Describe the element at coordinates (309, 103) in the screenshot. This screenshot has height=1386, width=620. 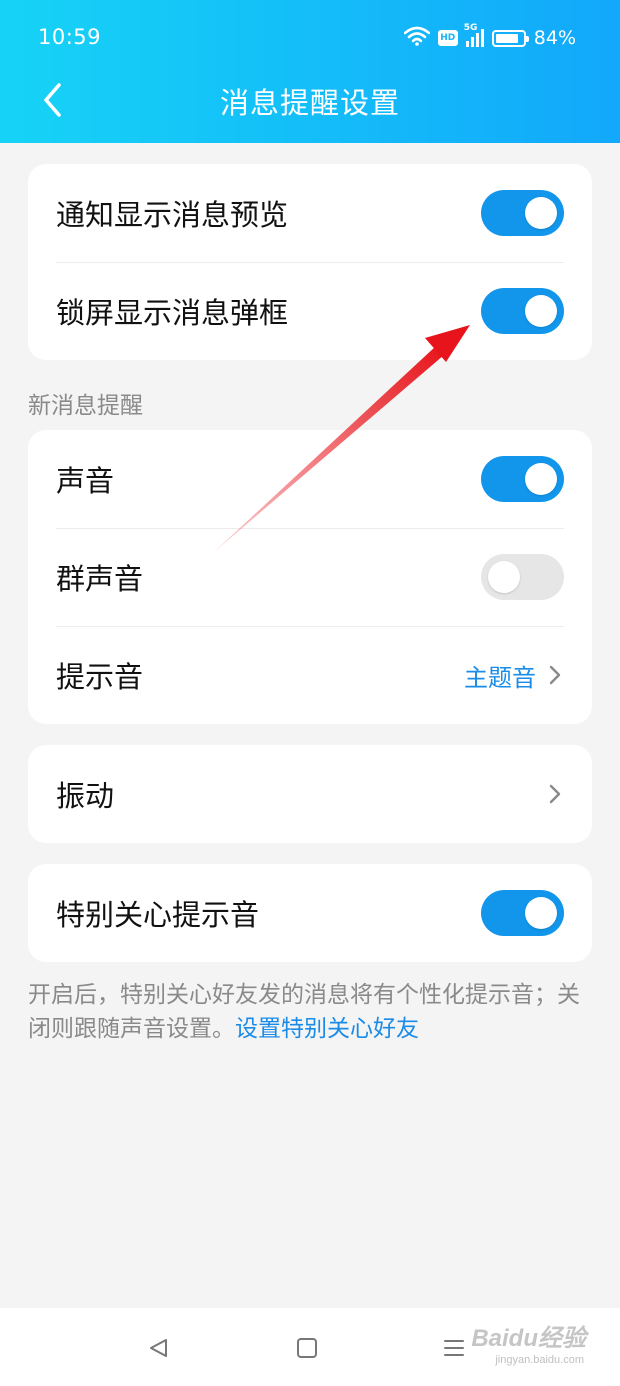
I see `page-title: 消息提醒设置` at that location.